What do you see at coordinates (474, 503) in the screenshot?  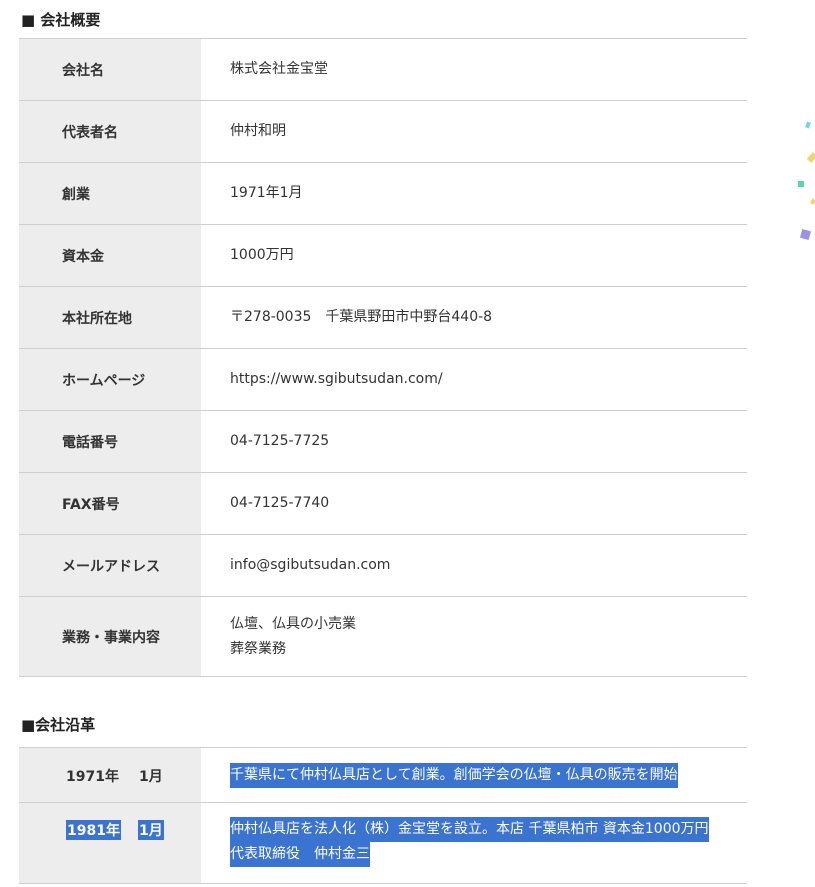 I see `fax-value: 04-7125-7740` at bounding box center [474, 503].